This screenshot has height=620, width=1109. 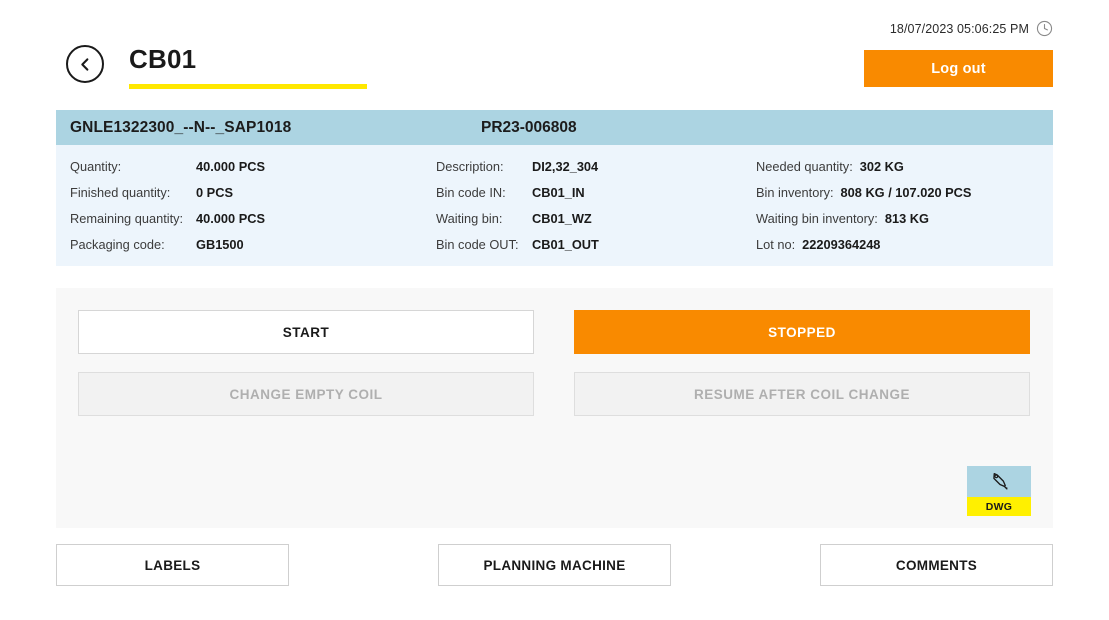 I want to click on info-value: 22209364248, so click(x=841, y=244).